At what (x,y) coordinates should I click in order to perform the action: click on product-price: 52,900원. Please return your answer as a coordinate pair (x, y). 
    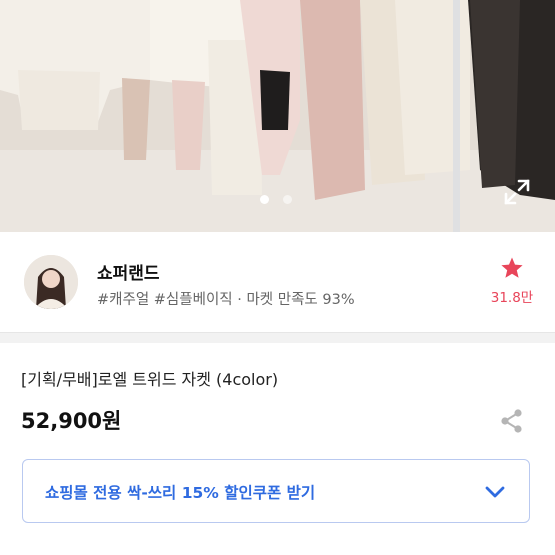
    Looking at the image, I should click on (71, 421).